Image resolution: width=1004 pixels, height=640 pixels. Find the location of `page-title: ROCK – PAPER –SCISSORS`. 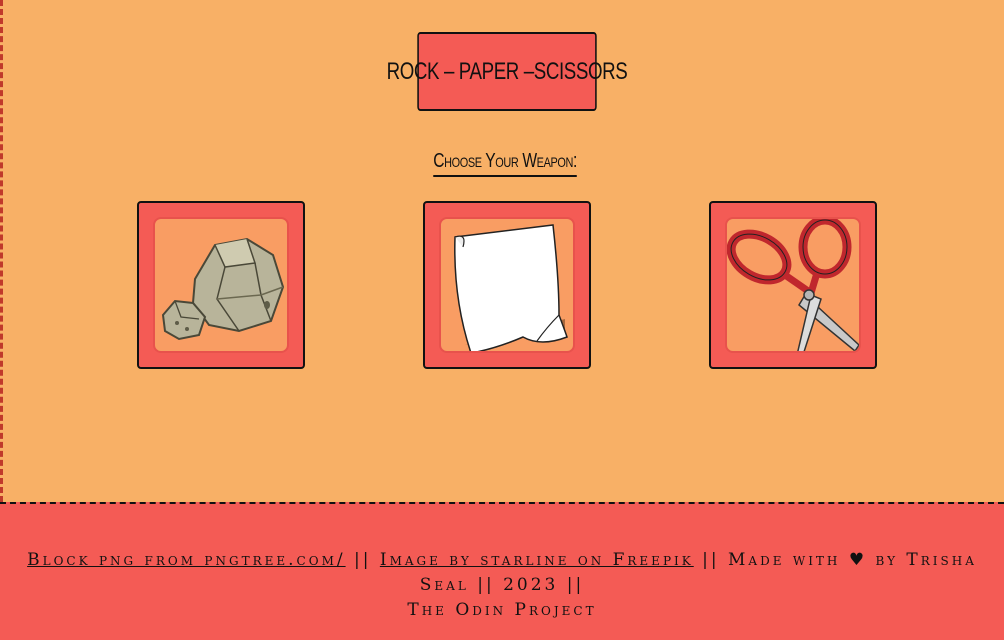

page-title: ROCK – PAPER –SCISSORS is located at coordinates (507, 71).